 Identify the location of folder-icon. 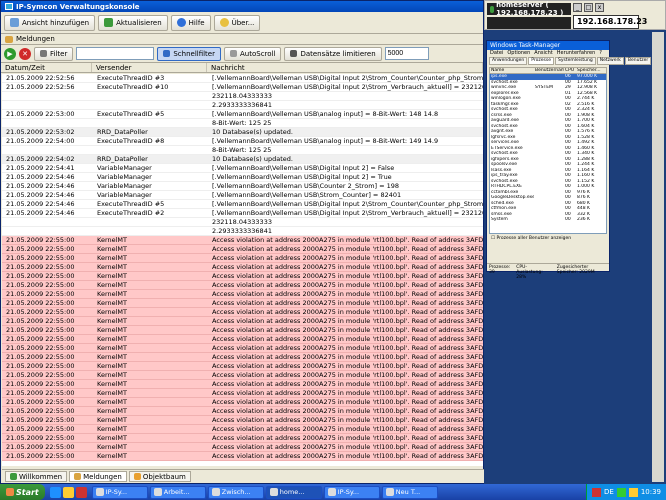
(68, 492).